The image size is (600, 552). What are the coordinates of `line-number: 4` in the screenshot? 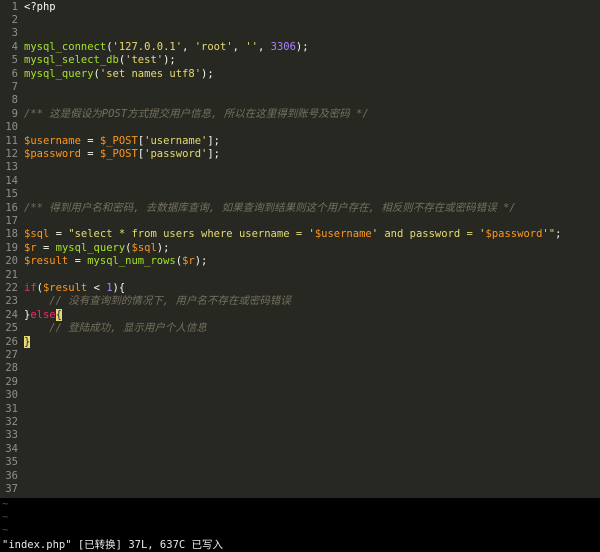 It's located at (14, 46).